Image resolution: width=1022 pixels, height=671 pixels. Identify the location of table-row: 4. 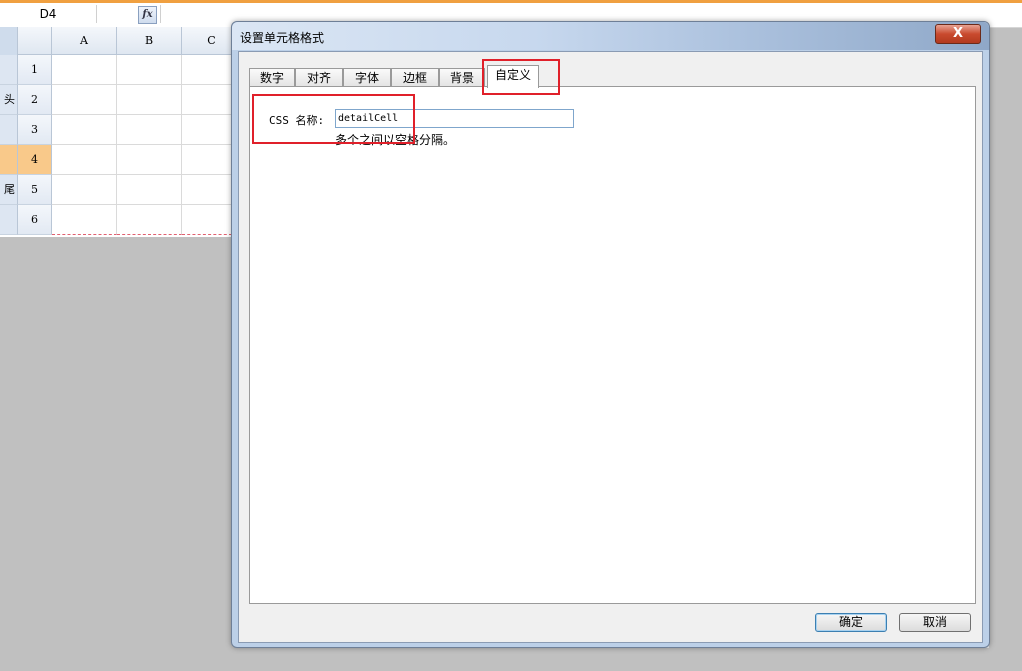
(116, 160).